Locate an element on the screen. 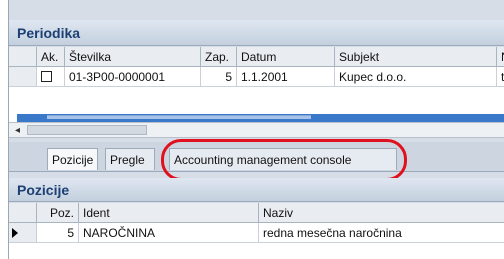 The width and height of the screenshot is (504, 259). horizontal-scrollbar: ◂ is located at coordinates (256, 130).